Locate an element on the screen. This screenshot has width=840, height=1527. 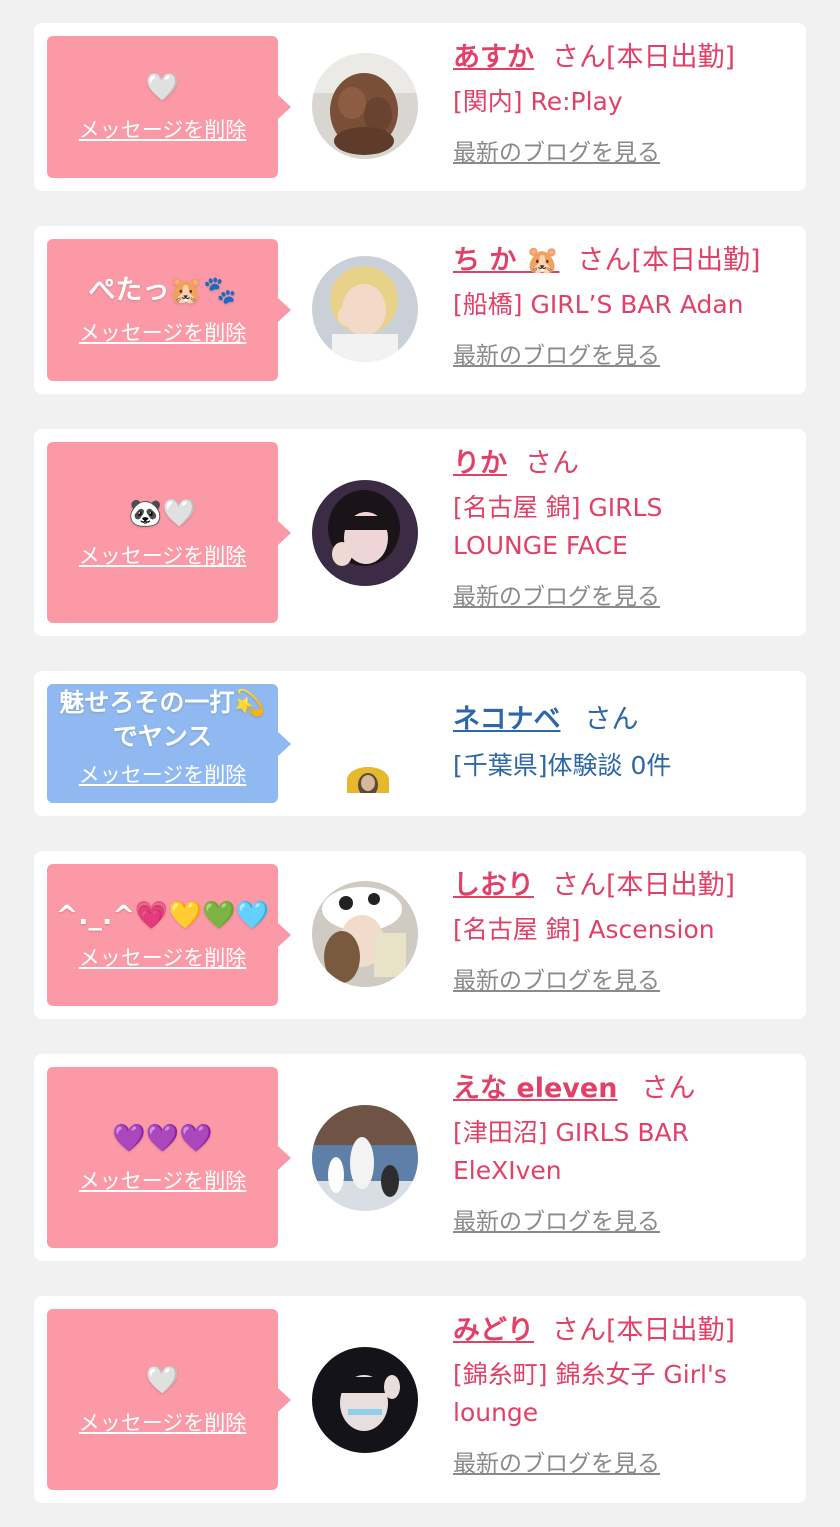
message-text: ぺたっ🐹🐾 is located at coordinates (162, 290).